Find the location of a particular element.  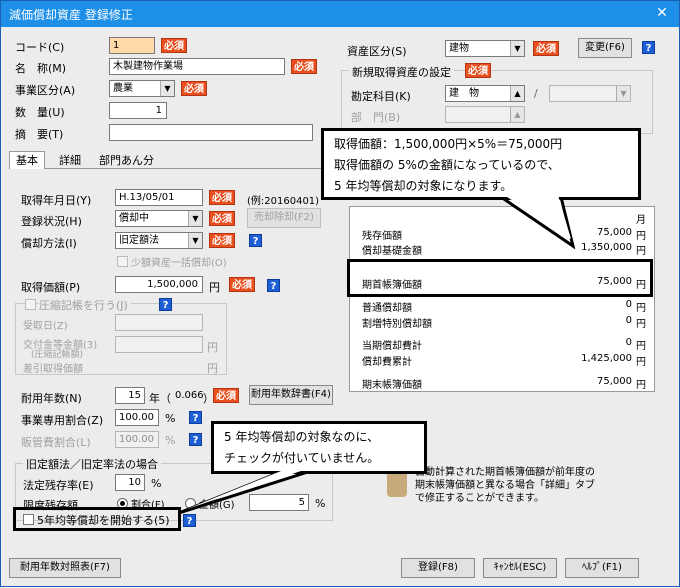

callout2-pointer-fill is located at coordinates (247, 489).